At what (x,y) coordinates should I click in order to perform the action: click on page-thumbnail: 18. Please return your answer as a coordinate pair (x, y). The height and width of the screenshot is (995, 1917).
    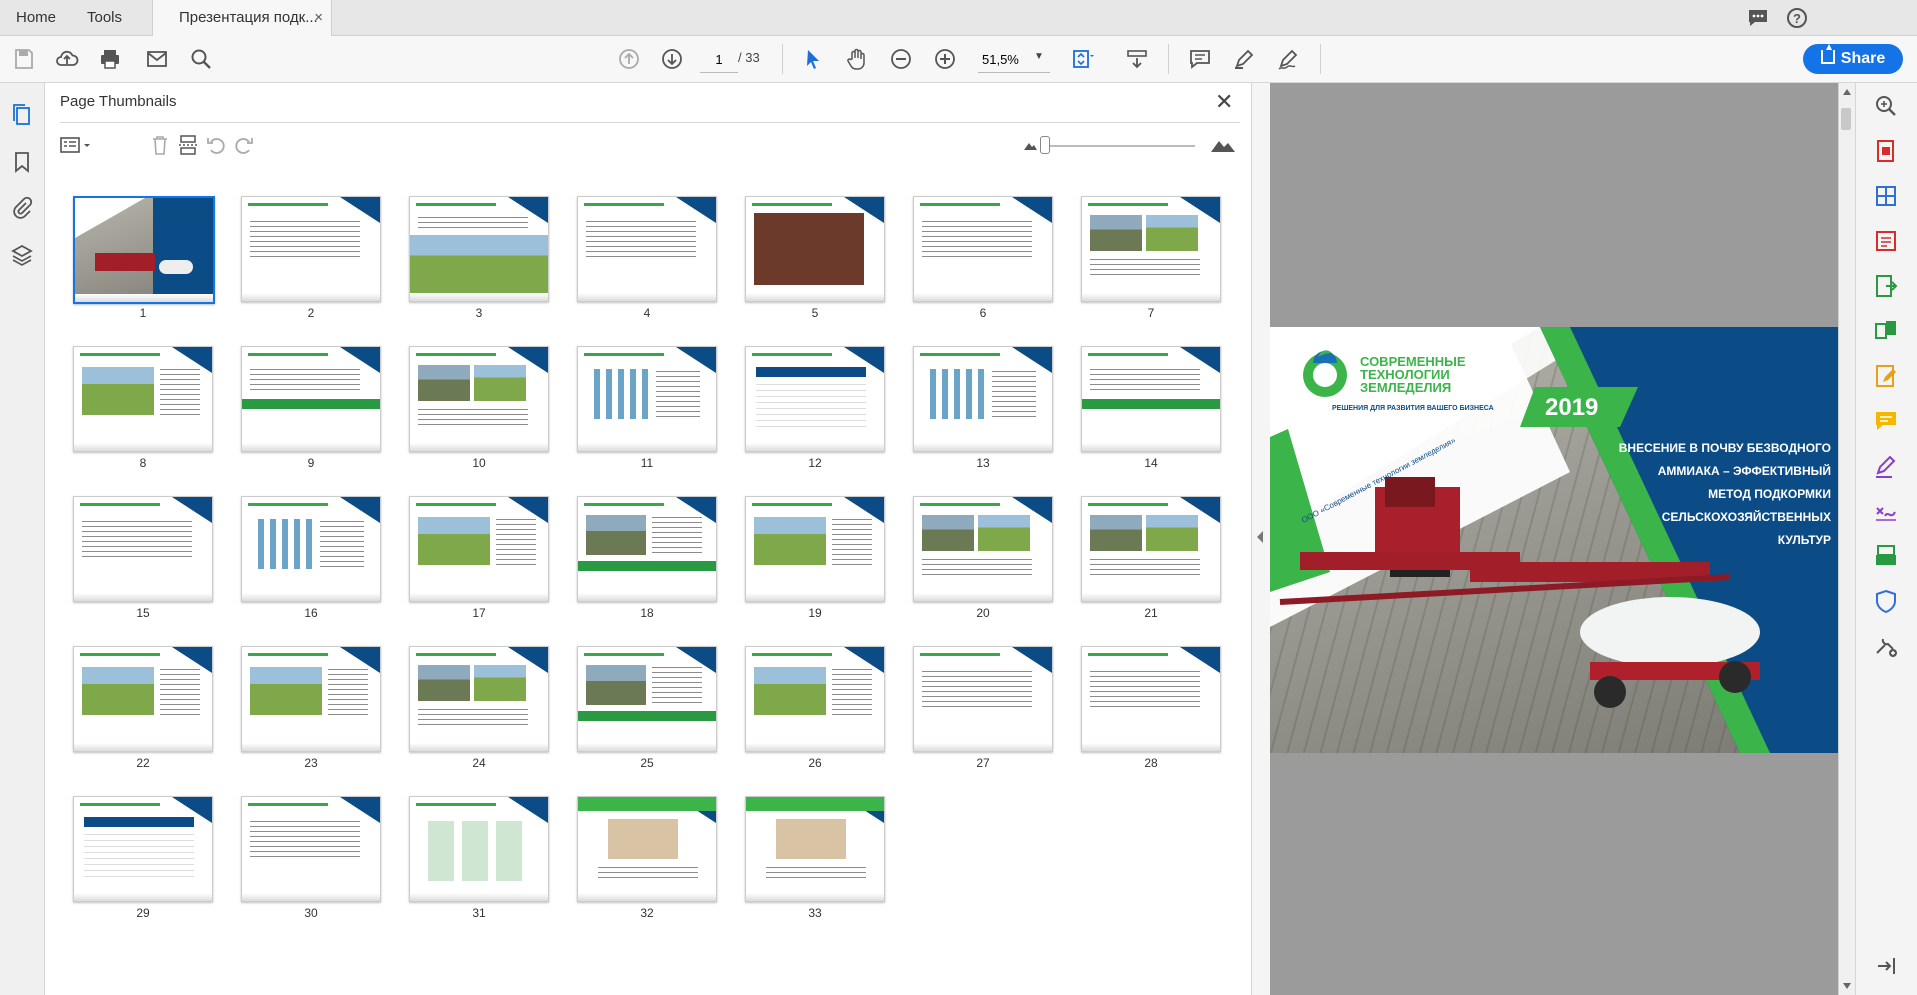
    Looking at the image, I should click on (647, 566).